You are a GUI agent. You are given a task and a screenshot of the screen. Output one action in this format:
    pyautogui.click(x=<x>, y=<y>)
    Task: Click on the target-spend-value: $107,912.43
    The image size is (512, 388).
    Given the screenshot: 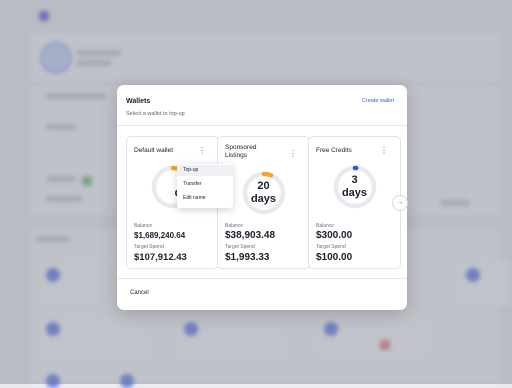 What is the action you would take?
    pyautogui.click(x=160, y=257)
    